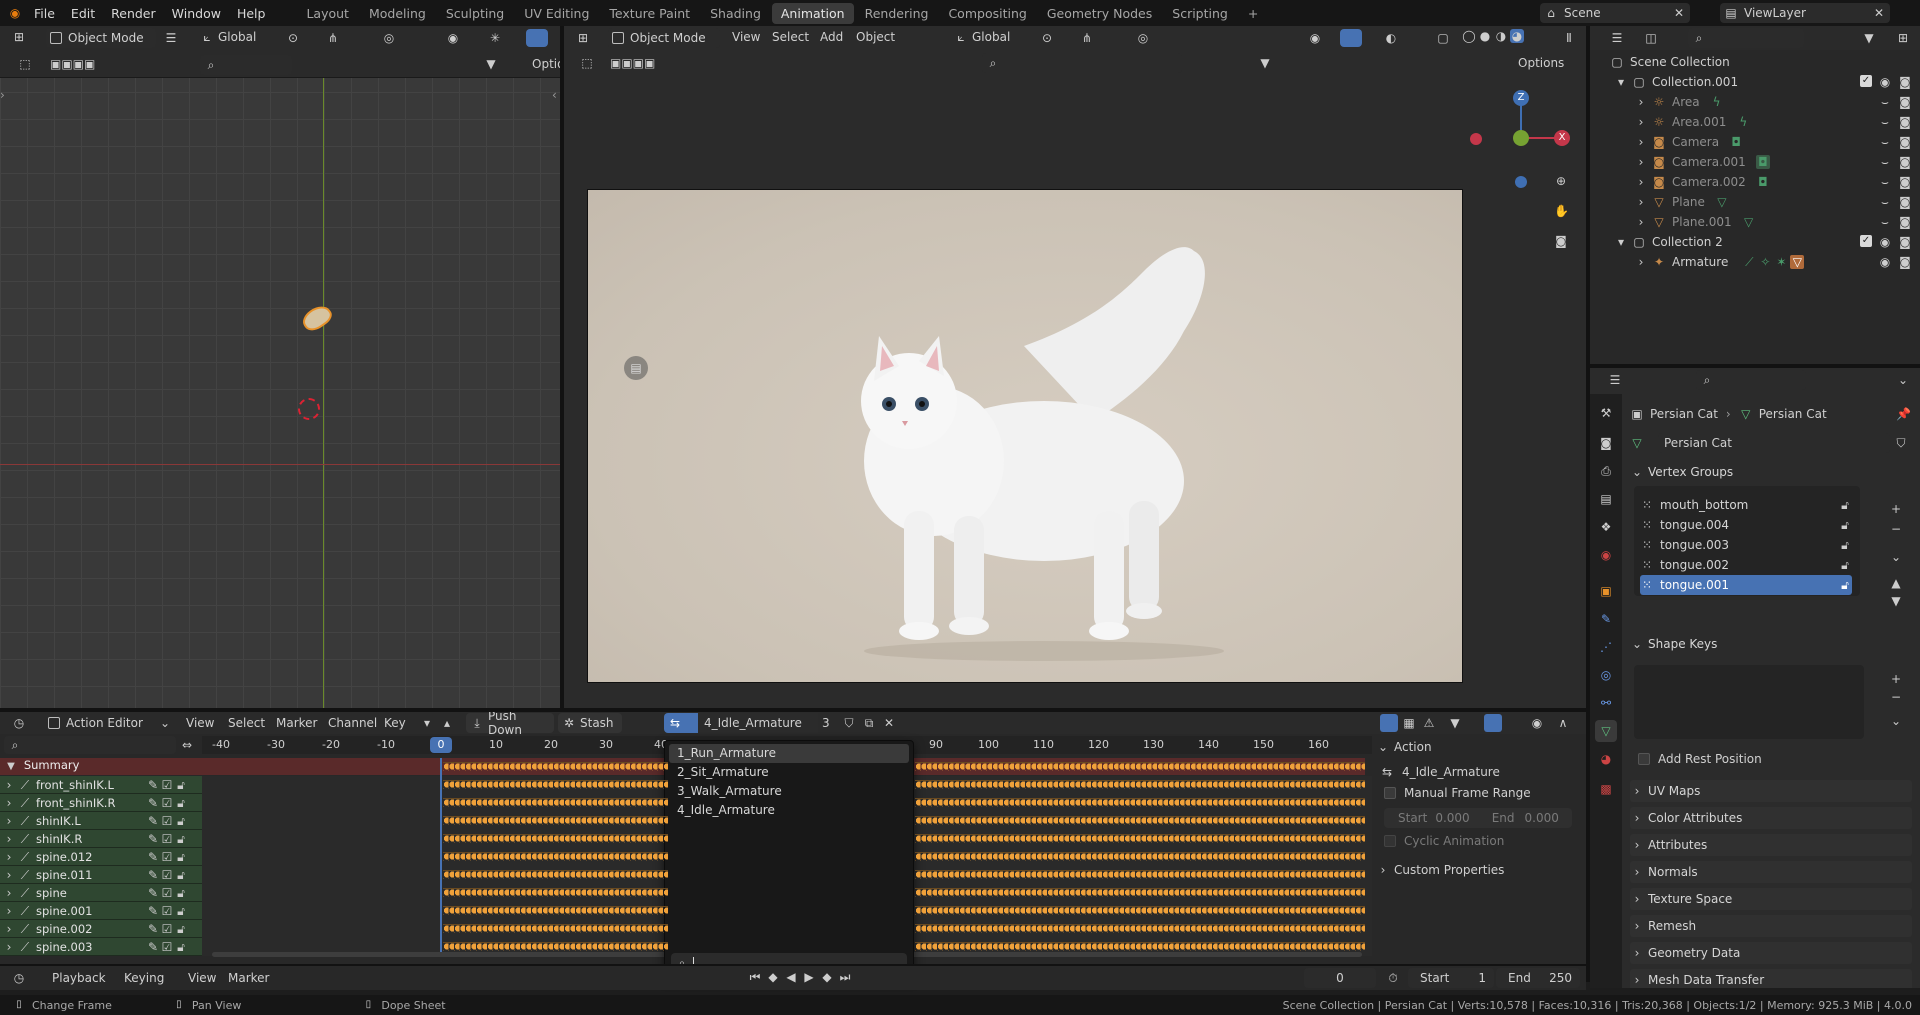 This screenshot has height=1015, width=1920. What do you see at coordinates (495, 38) in the screenshot?
I see `gizmo-icon: ✳` at bounding box center [495, 38].